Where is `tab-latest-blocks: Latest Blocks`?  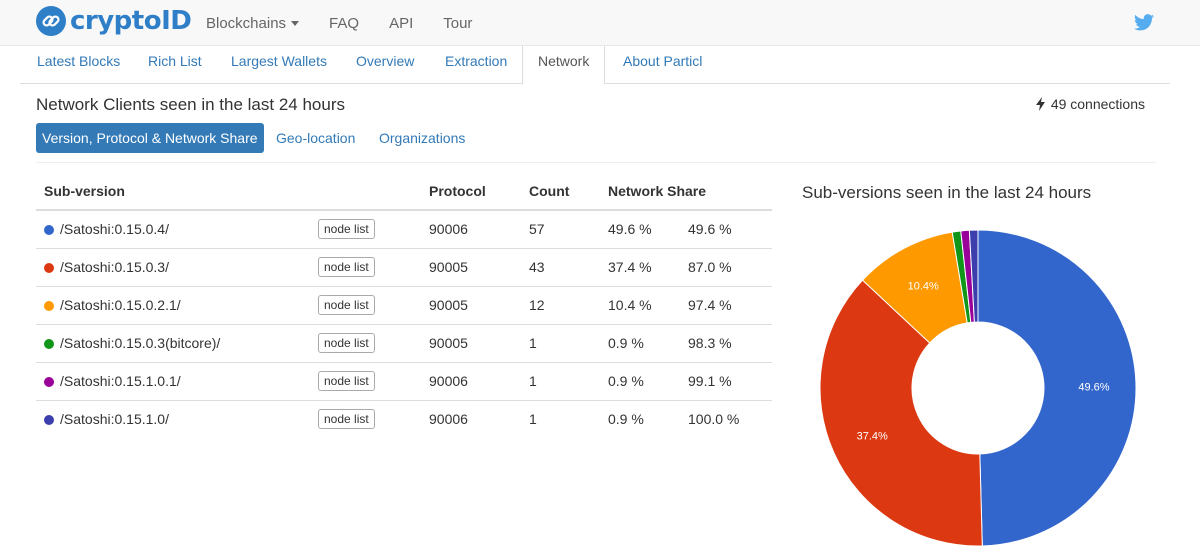
tab-latest-blocks: Latest Blocks is located at coordinates (78, 65).